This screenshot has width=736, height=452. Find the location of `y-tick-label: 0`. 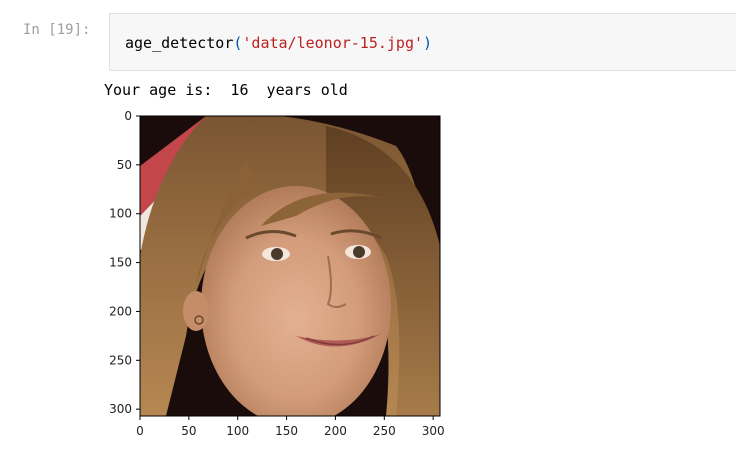

y-tick-label: 0 is located at coordinates (128, 116).